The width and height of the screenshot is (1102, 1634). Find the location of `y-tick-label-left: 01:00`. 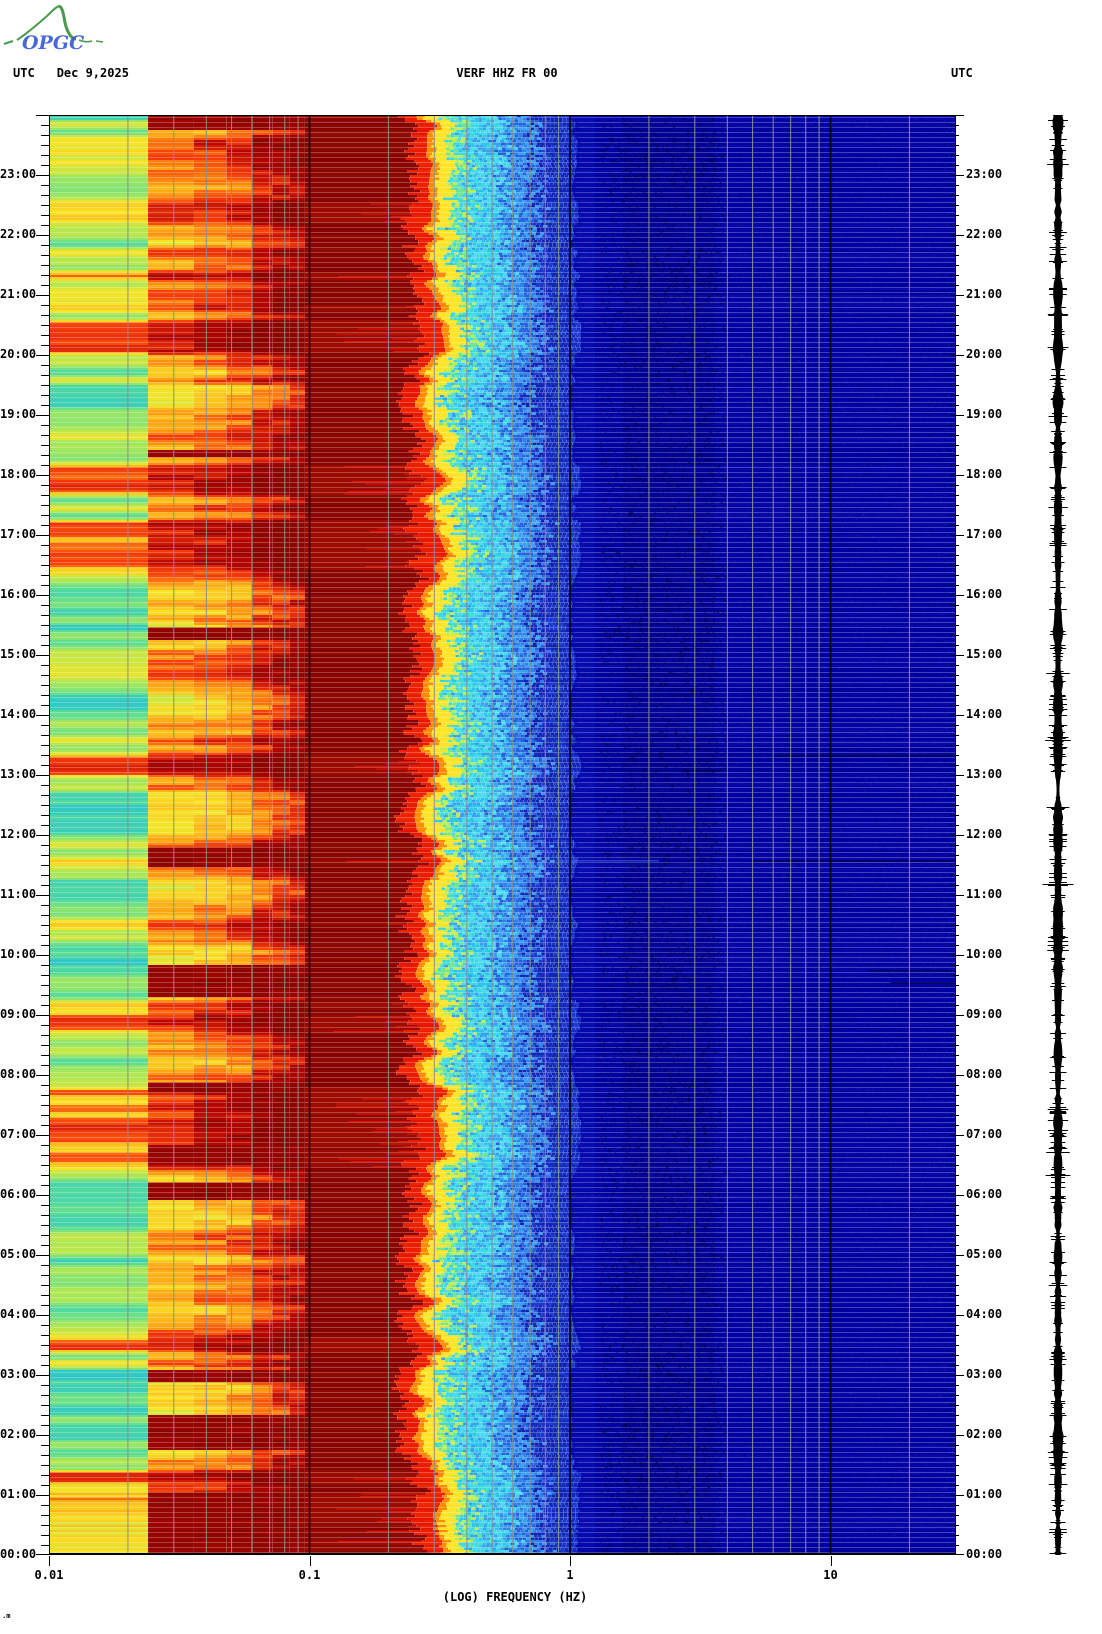

y-tick-label-left: 01:00 is located at coordinates (18, 1494).